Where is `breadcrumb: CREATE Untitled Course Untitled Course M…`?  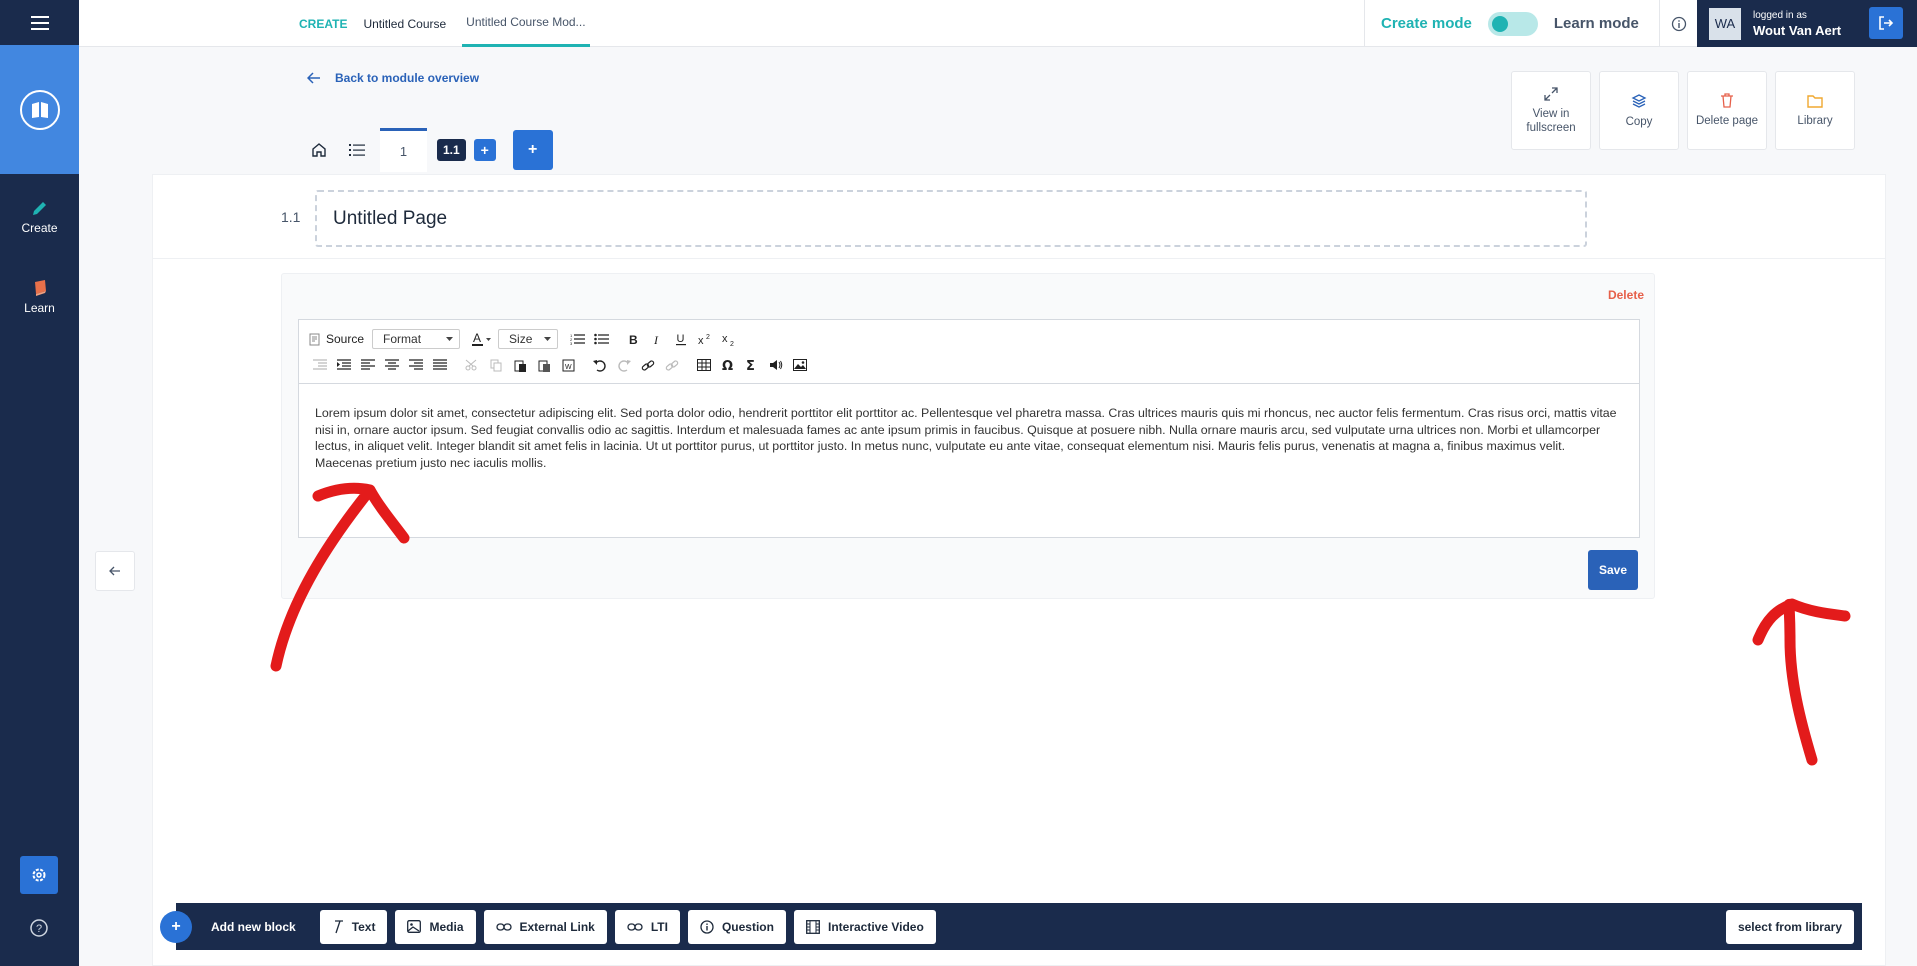 breadcrumb: CREATE Untitled Course Untitled Course M… is located at coordinates (452, 23).